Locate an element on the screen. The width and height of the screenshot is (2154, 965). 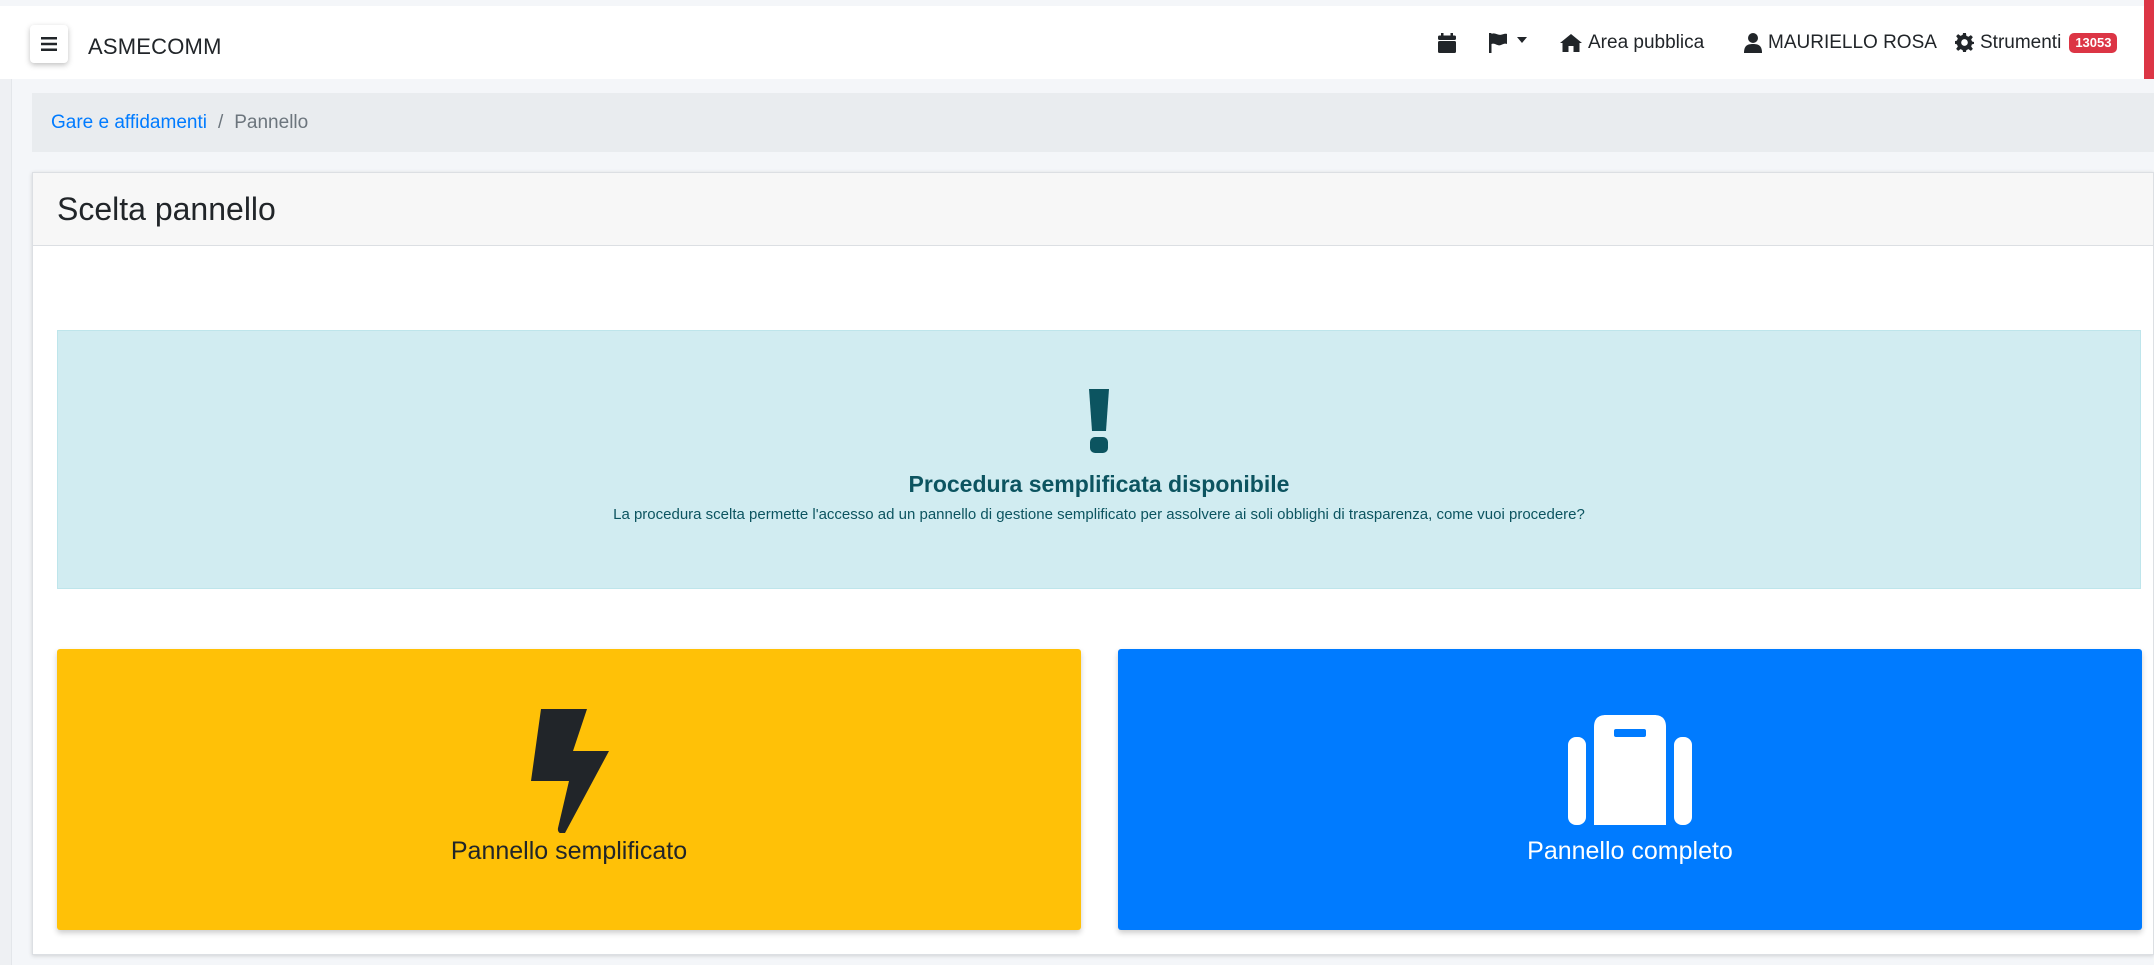
briefcase-icon is located at coordinates (1630, 770).